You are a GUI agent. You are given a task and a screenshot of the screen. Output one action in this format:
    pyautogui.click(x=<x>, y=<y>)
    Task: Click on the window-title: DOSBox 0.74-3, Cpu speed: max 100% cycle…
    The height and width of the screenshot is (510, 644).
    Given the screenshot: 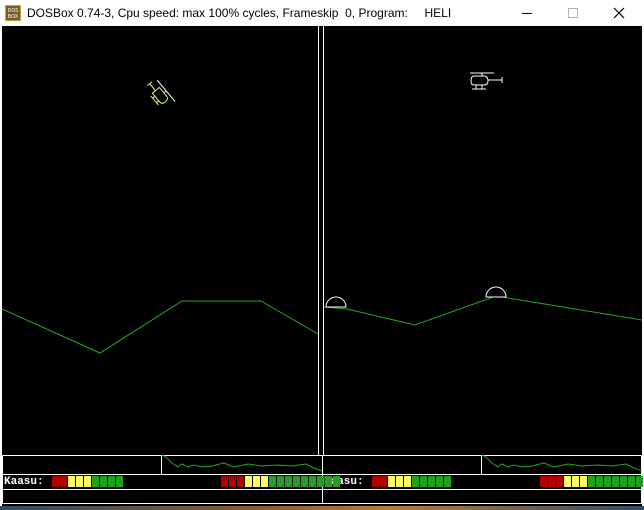 What is the action you would take?
    pyautogui.click(x=239, y=13)
    